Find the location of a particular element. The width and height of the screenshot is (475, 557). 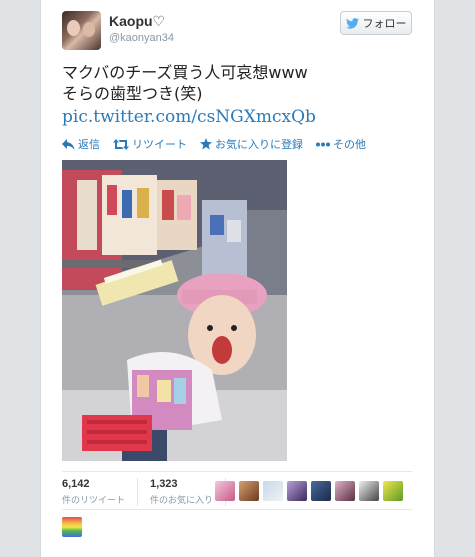

reply-button: 返信 is located at coordinates (81, 144).